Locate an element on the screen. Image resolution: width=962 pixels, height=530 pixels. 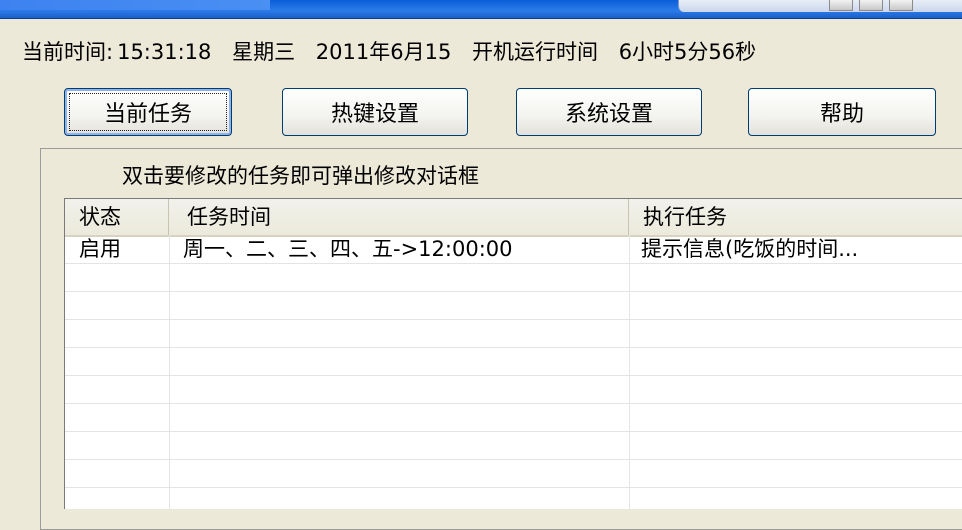
title-bar is located at coordinates (481, 9).